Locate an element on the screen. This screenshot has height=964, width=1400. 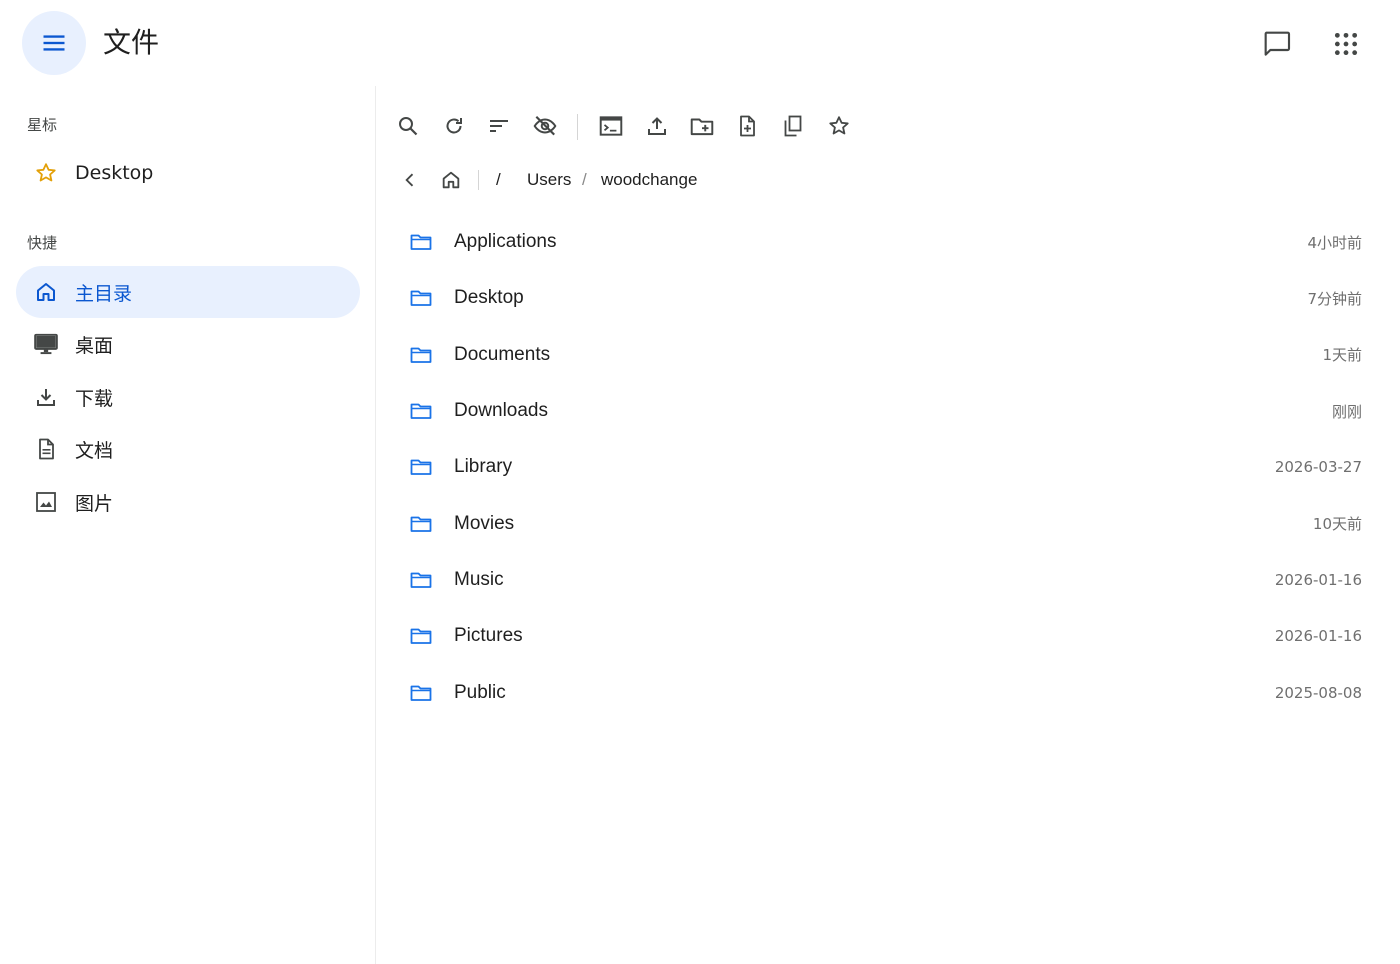
file-modified-date: 2025-08-08 is located at coordinates (1318, 692).